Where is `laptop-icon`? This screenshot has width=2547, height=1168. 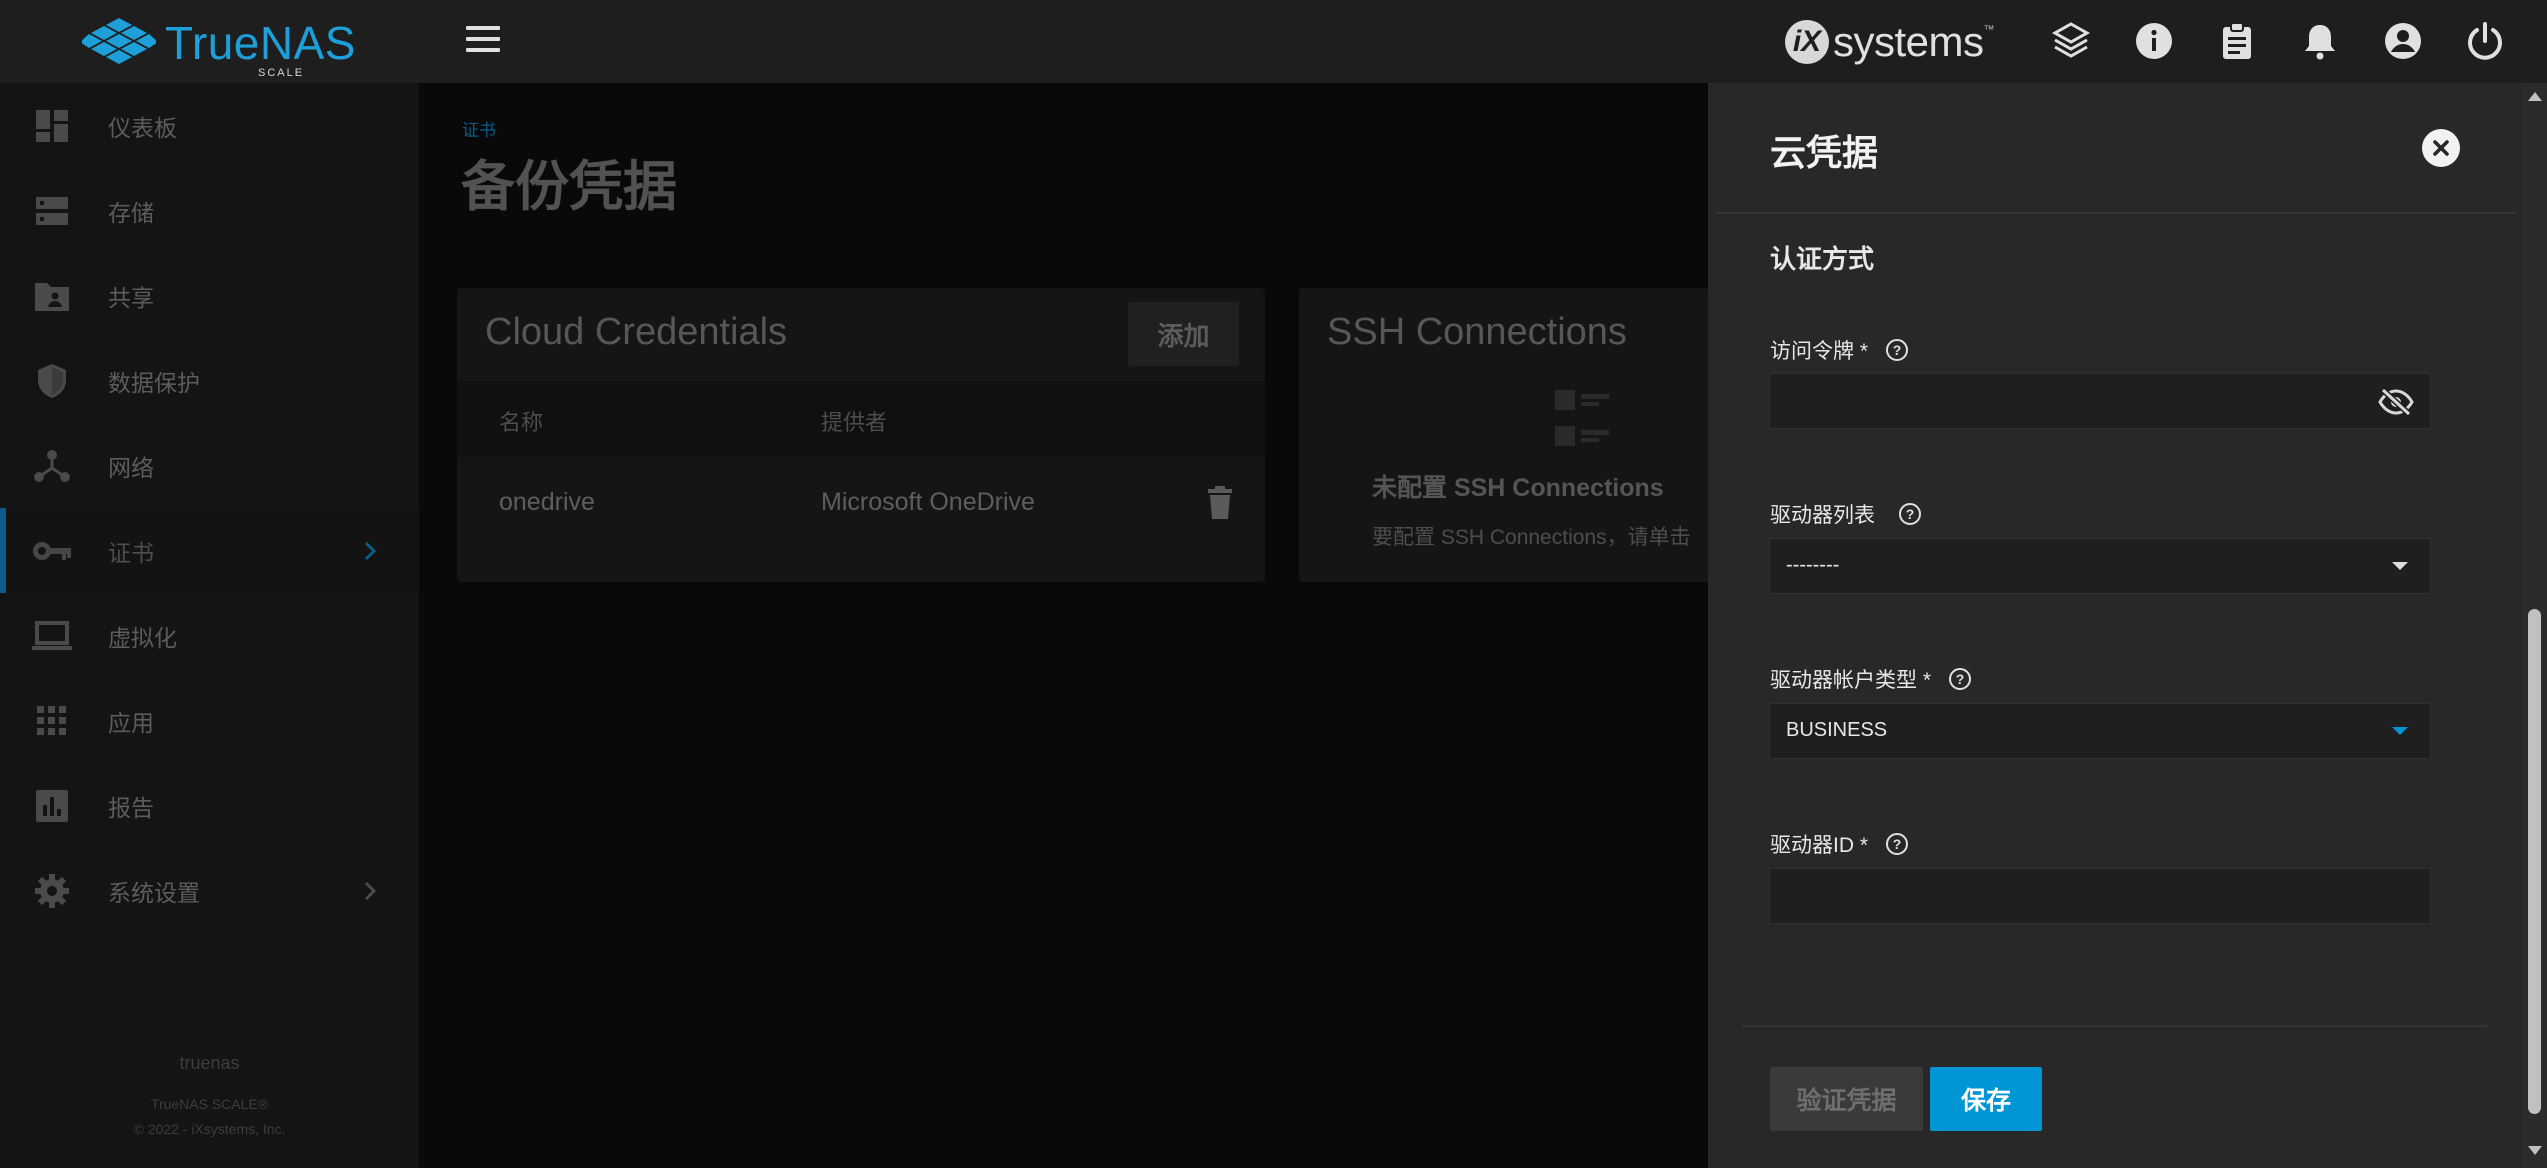
laptop-icon is located at coordinates (52, 636).